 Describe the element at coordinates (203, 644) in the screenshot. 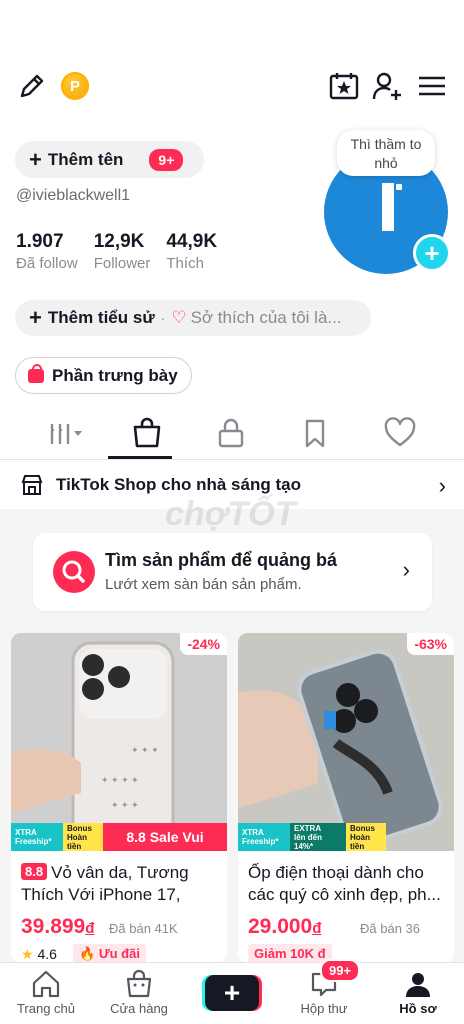

I see `discount-badge: -24%` at that location.